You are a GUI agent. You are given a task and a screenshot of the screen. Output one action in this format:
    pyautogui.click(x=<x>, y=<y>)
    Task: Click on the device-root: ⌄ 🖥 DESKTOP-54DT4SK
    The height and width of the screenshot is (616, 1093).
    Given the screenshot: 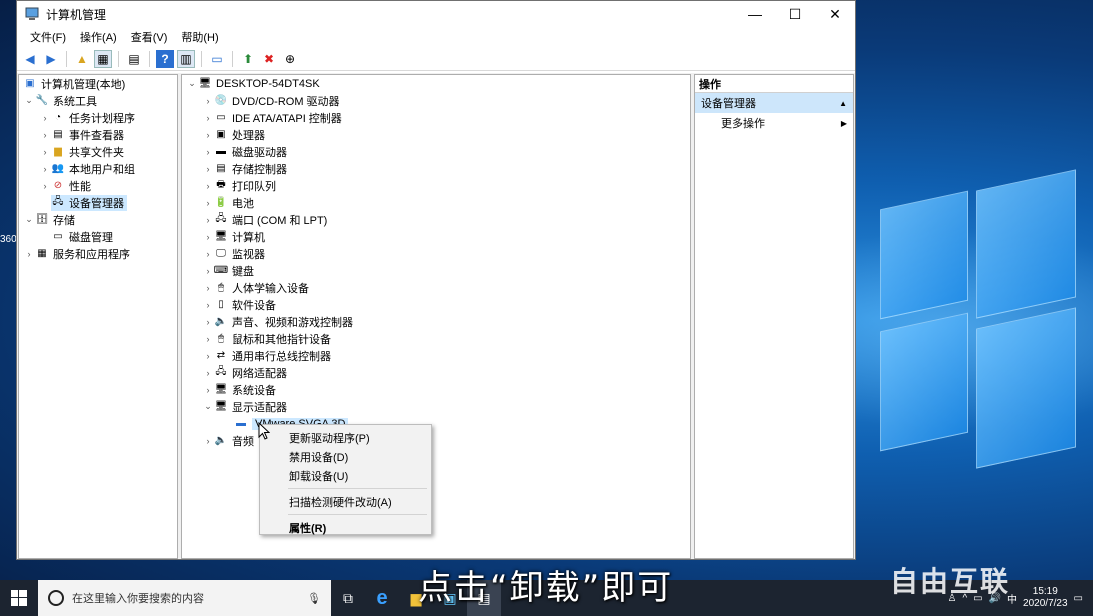 What is the action you would take?
    pyautogui.click(x=436, y=83)
    